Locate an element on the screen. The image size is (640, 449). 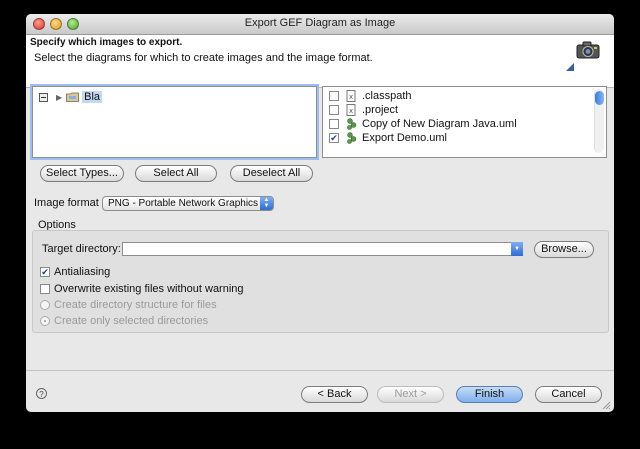
create-selected-label: Create only selected directories is located at coordinates (131, 320).